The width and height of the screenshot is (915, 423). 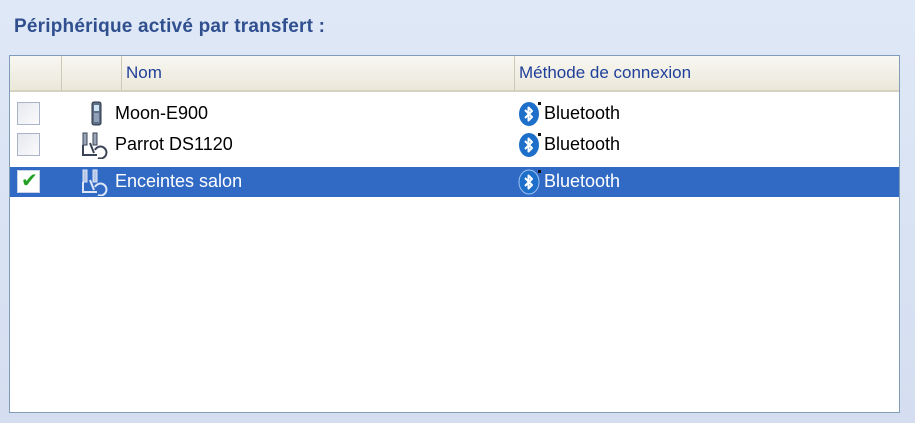 What do you see at coordinates (179, 181) in the screenshot?
I see `device-name: Enceintes salon` at bounding box center [179, 181].